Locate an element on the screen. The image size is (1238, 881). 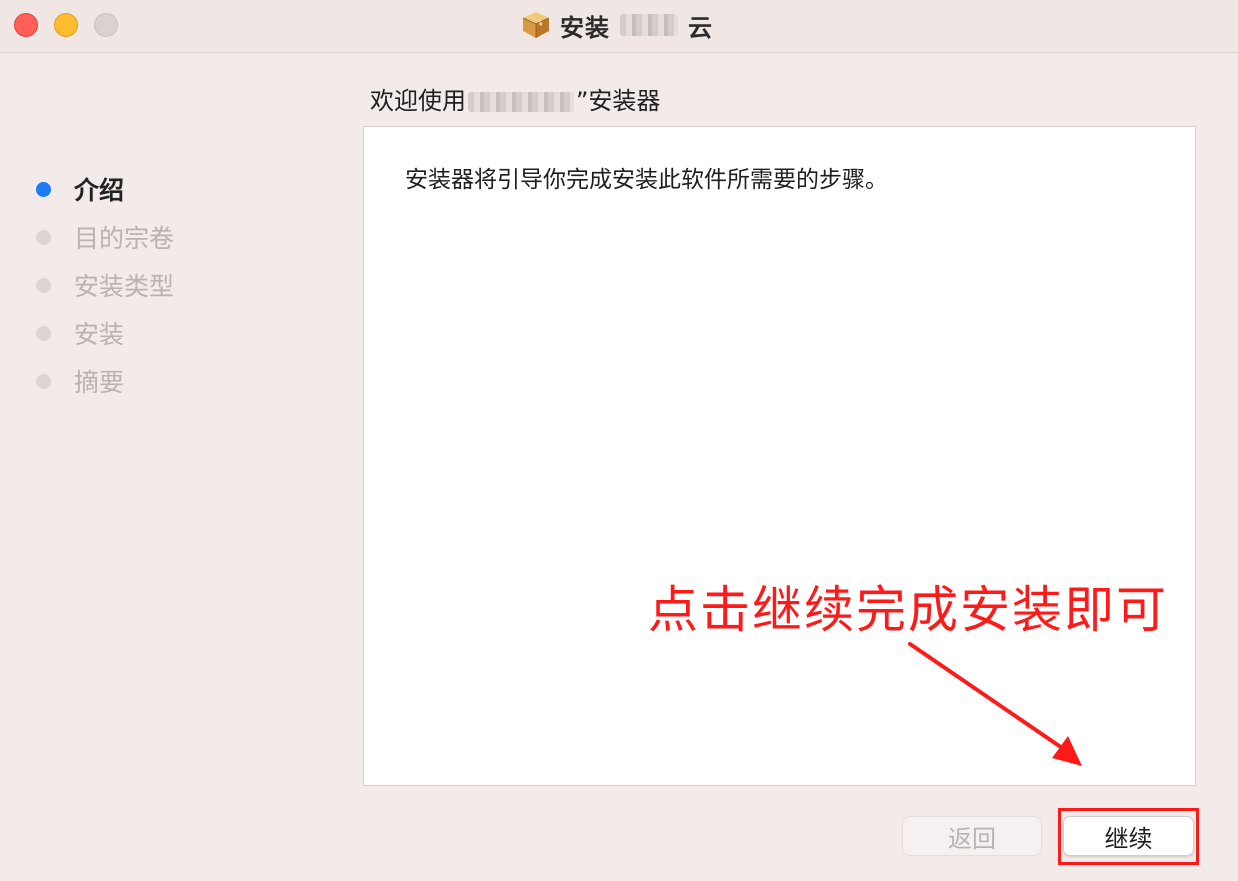
zoom-window-button is located at coordinates (106, 25).